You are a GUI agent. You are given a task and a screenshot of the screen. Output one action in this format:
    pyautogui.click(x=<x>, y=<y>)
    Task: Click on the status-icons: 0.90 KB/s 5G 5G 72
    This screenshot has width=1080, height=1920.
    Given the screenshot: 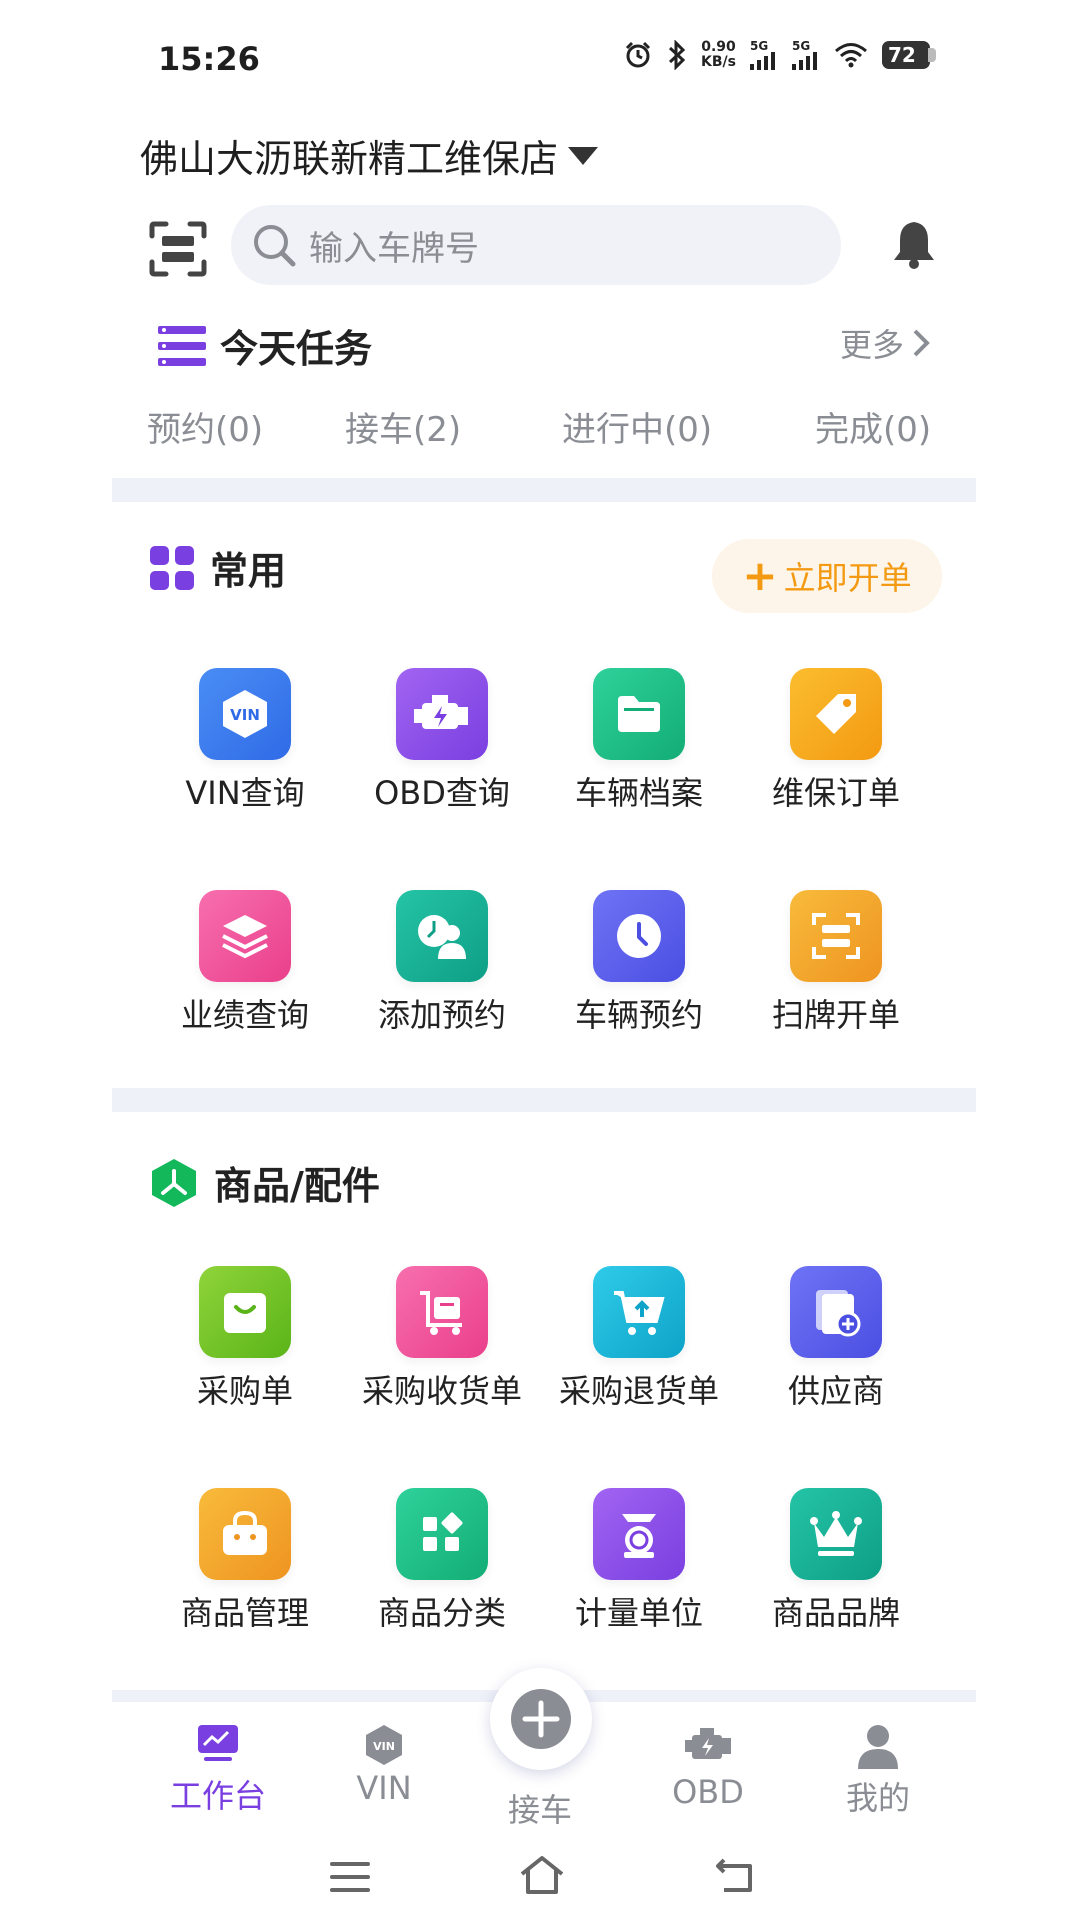 What is the action you would take?
    pyautogui.click(x=779, y=54)
    